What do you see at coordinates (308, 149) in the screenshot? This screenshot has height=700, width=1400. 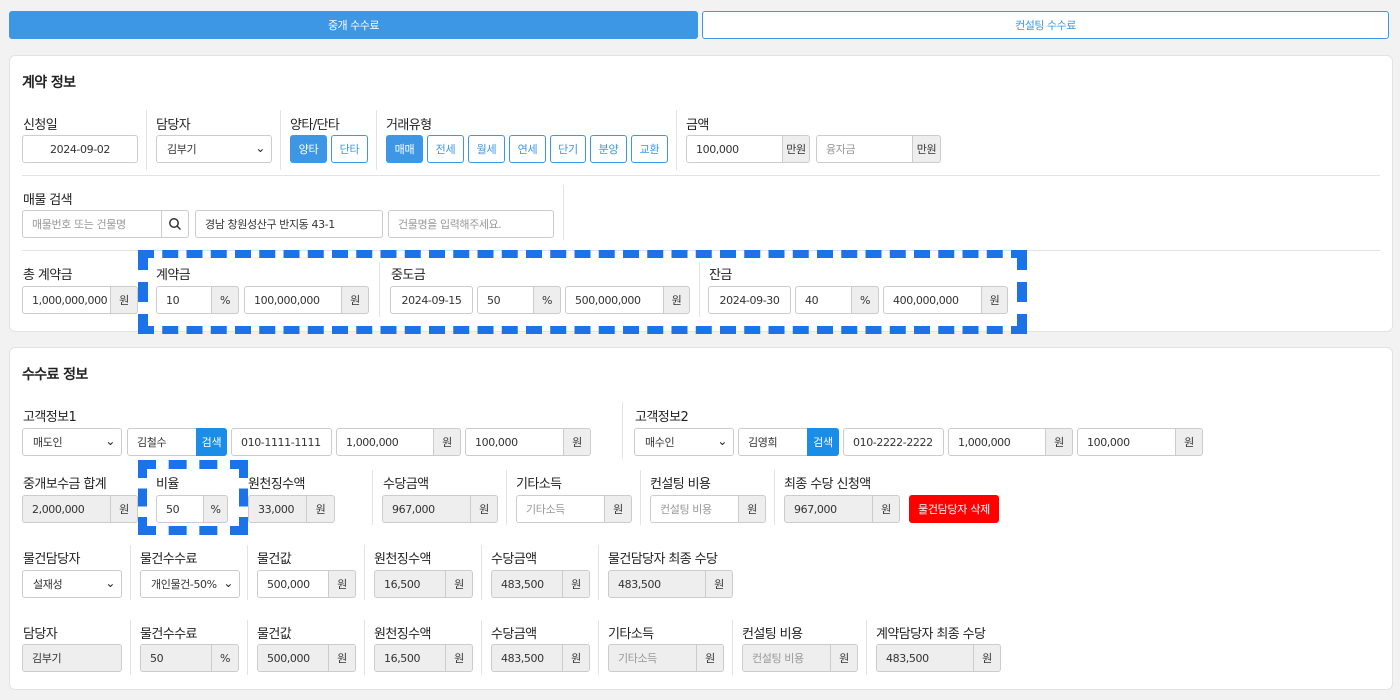 I see `side-option-both: 양타` at bounding box center [308, 149].